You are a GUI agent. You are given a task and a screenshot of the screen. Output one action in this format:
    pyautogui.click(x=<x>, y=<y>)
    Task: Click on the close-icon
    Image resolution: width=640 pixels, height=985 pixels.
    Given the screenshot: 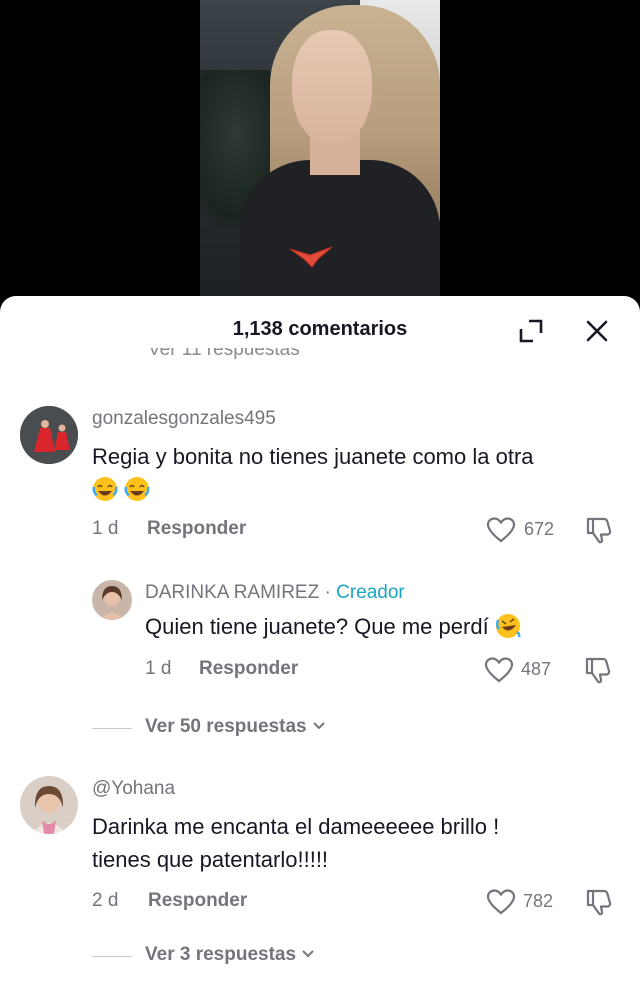 What is the action you would take?
    pyautogui.click(x=597, y=331)
    